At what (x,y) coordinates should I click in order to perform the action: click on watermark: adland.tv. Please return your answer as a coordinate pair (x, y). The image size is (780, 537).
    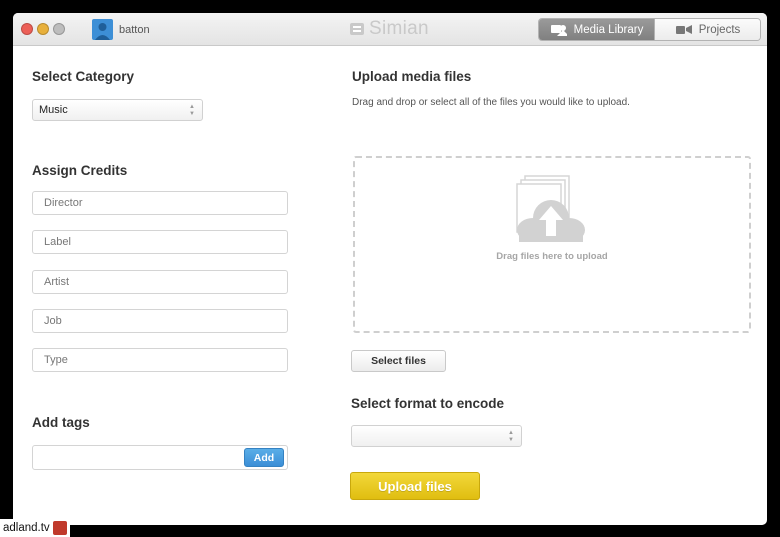
    Looking at the image, I should click on (35, 528).